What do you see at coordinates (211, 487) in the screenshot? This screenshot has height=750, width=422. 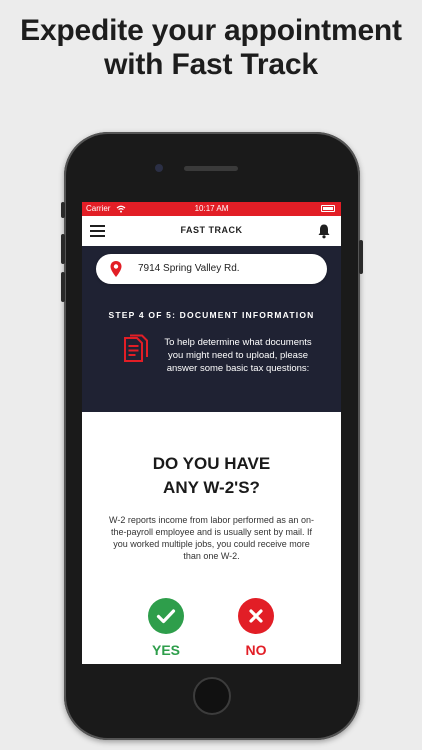 I see `question-line-2: ANY W-2'S?` at bounding box center [211, 487].